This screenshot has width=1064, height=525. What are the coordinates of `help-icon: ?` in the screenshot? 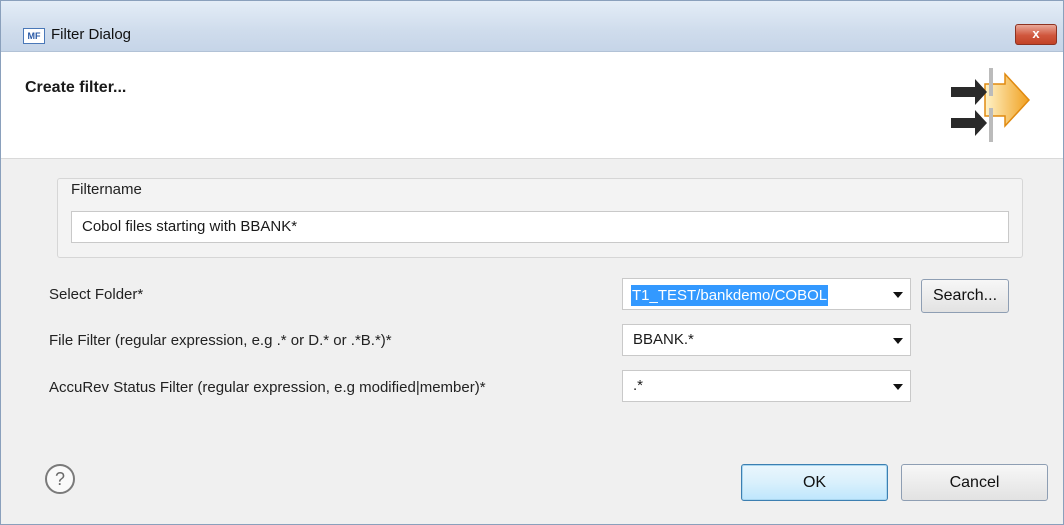 It's located at (60, 479).